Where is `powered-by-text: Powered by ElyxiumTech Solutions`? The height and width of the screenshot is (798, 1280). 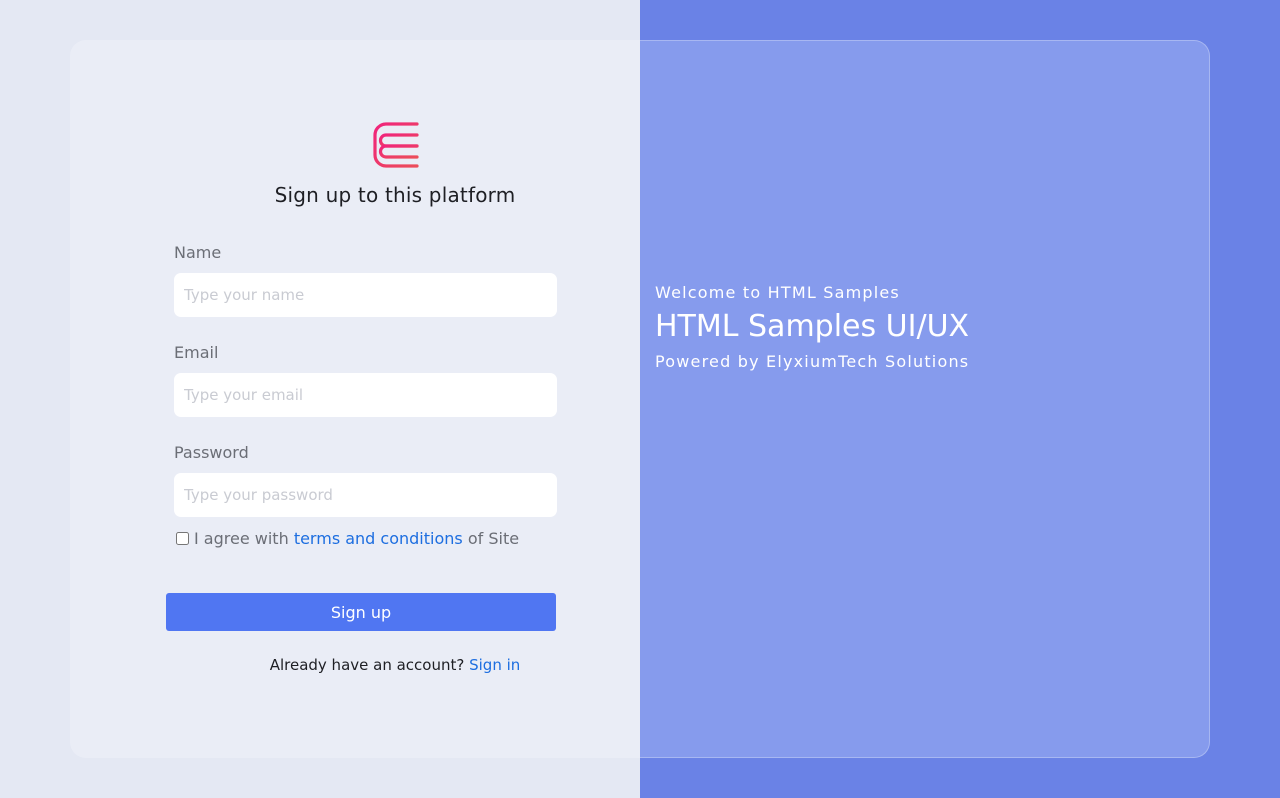 powered-by-text: Powered by ElyxiumTech Solutions is located at coordinates (812, 361).